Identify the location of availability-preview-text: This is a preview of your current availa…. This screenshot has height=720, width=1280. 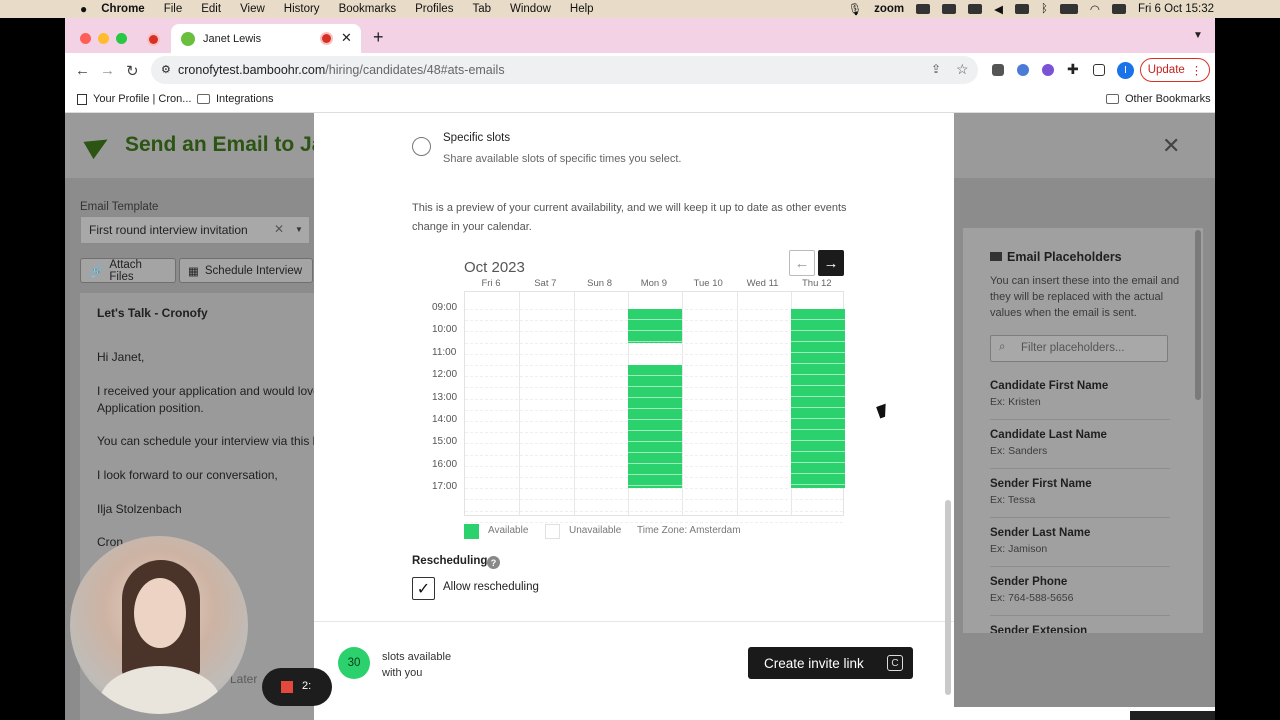
(629, 217).